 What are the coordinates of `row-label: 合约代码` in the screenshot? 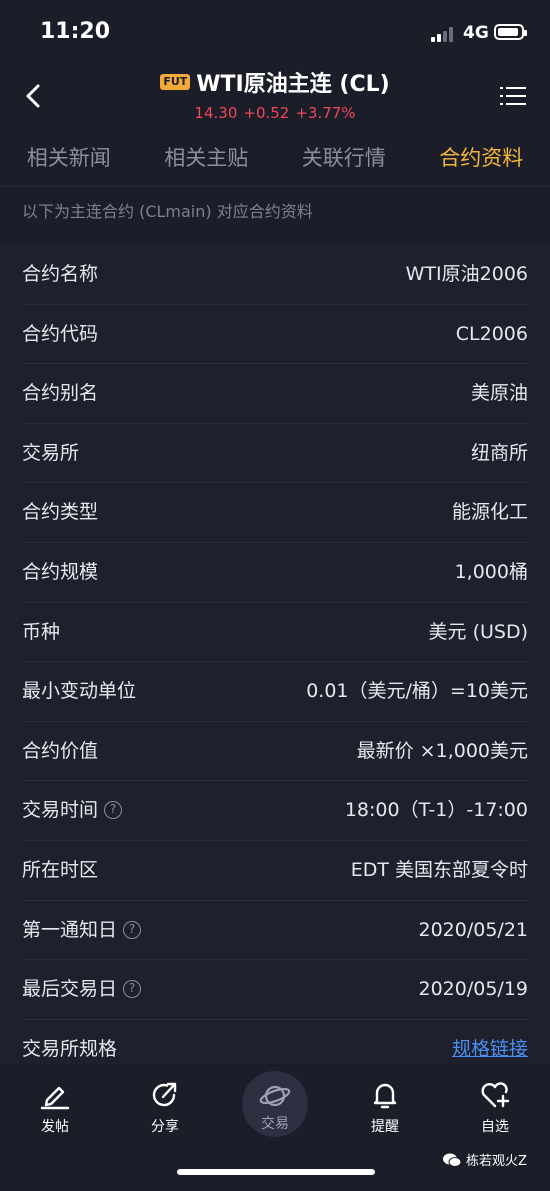 It's located at (60, 333).